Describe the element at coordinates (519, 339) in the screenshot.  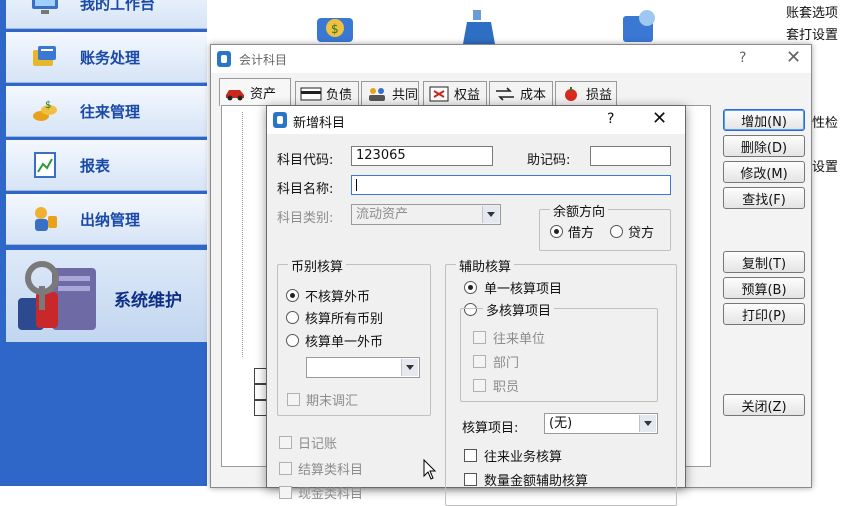
I see `option-label: 往来单位` at that location.